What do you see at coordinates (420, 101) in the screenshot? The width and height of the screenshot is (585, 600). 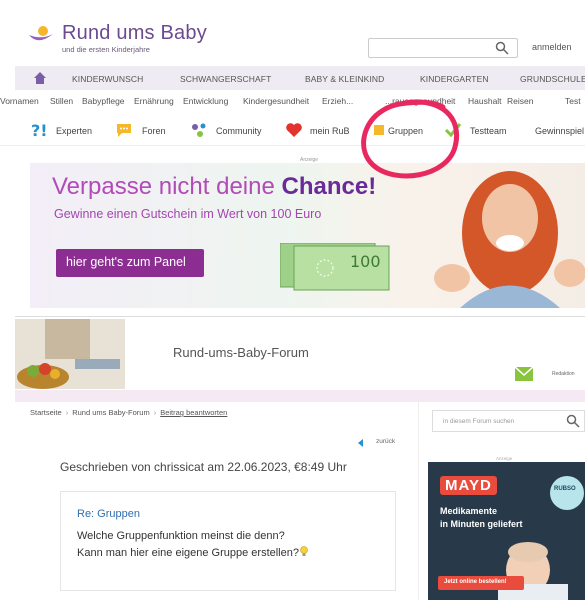 I see `topic-frauengesundheit: ...rauengesundheit` at bounding box center [420, 101].